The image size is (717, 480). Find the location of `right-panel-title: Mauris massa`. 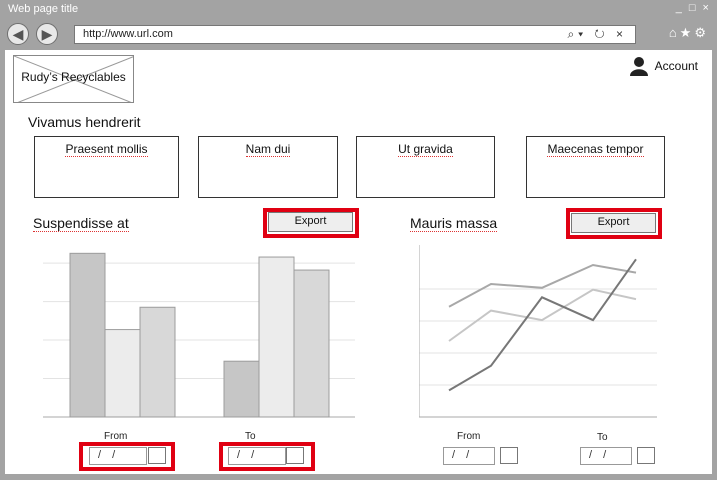

right-panel-title: Mauris massa is located at coordinates (454, 223).